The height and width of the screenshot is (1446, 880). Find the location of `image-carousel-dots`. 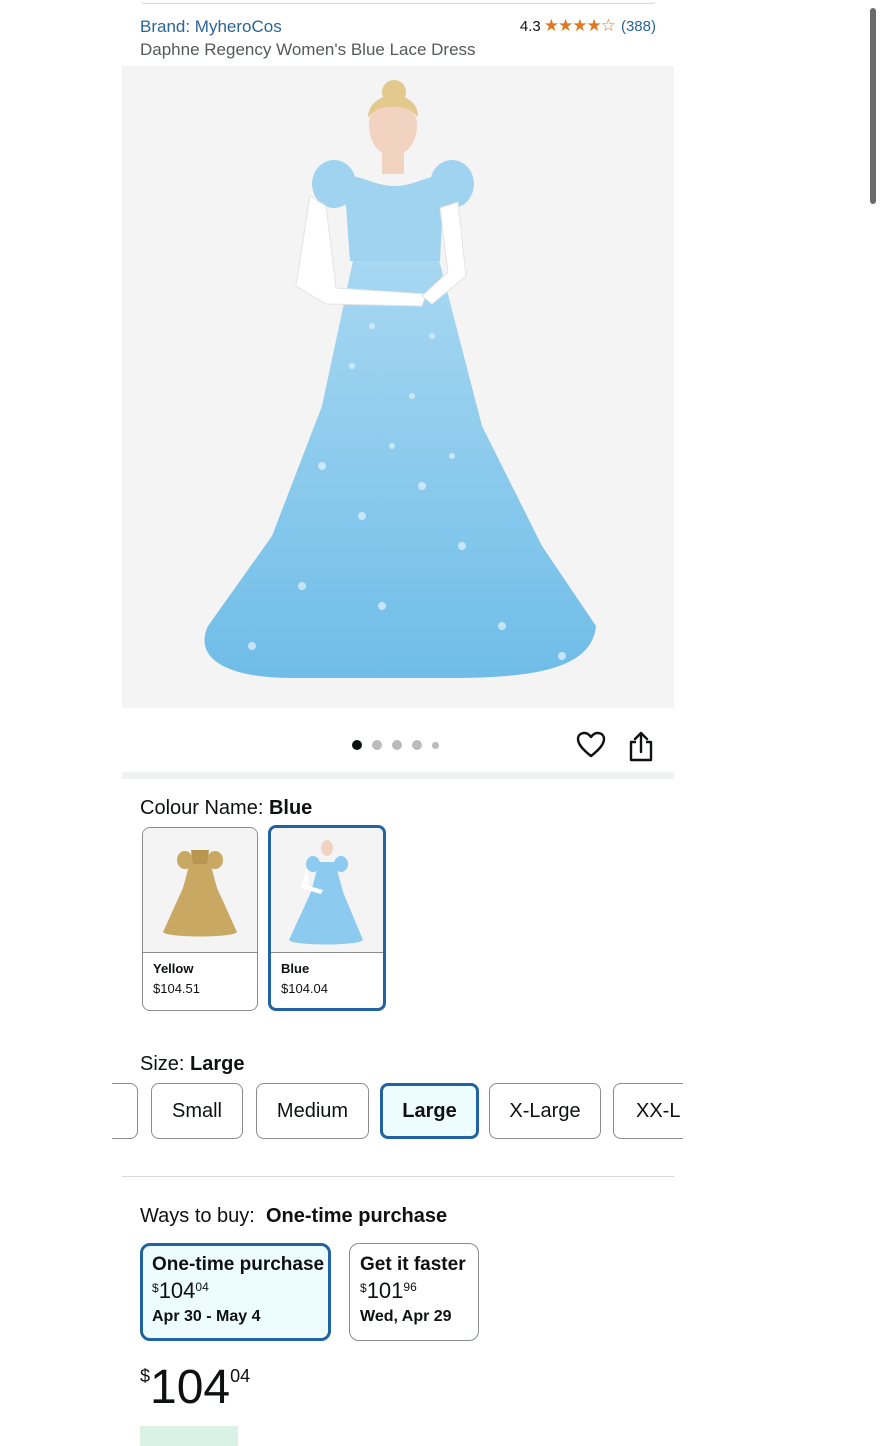

image-carousel-dots is located at coordinates (395, 745).